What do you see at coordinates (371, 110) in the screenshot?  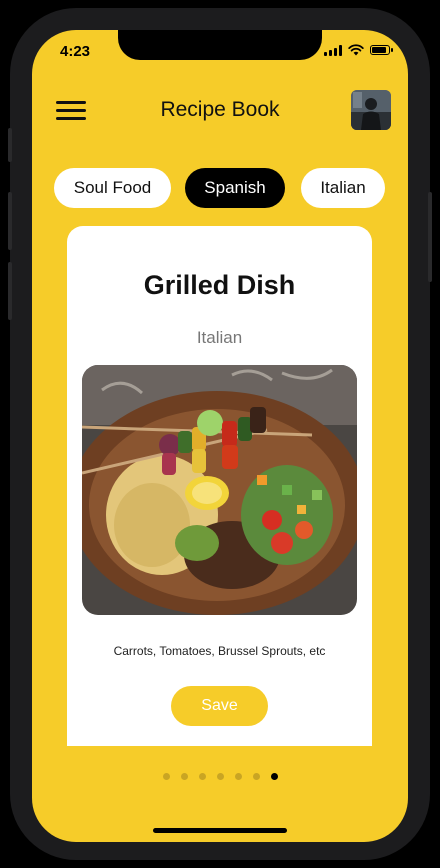 I see `user-avatar` at bounding box center [371, 110].